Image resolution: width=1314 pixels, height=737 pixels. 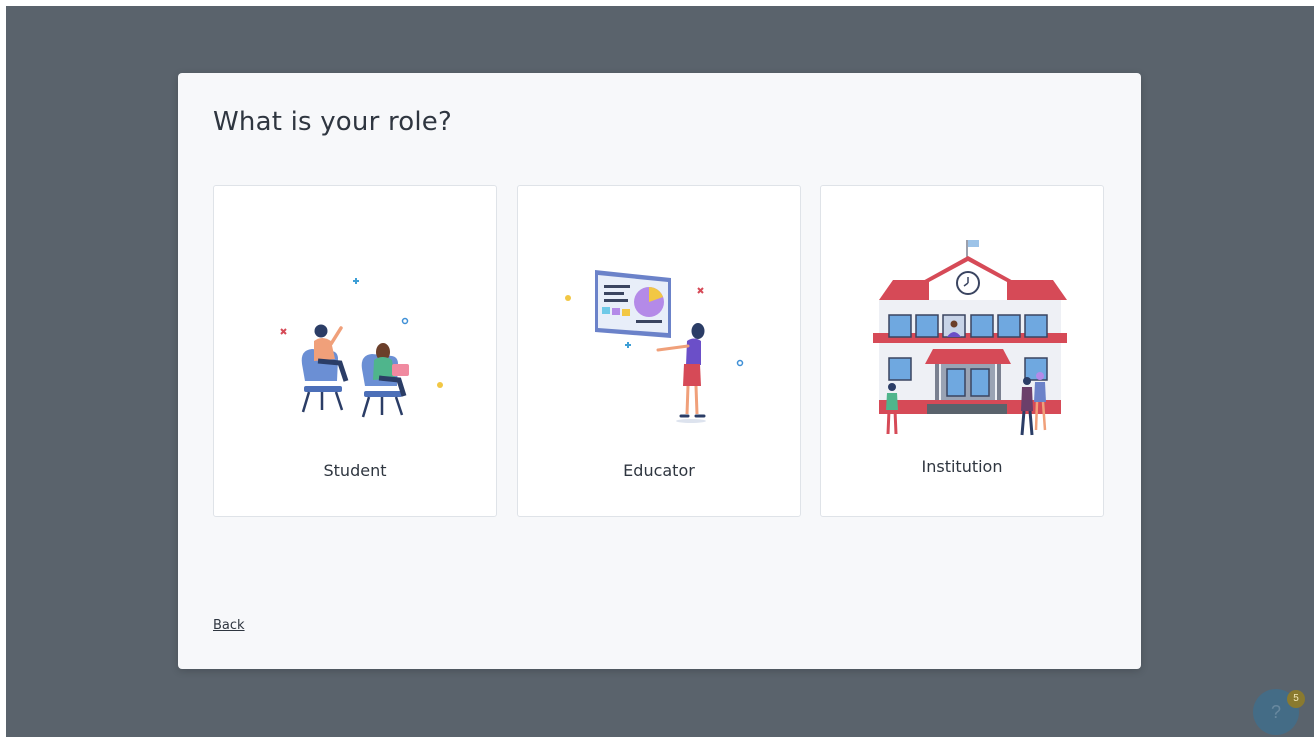 What do you see at coordinates (355, 470) in the screenshot?
I see `role-label-student: Student` at bounding box center [355, 470].